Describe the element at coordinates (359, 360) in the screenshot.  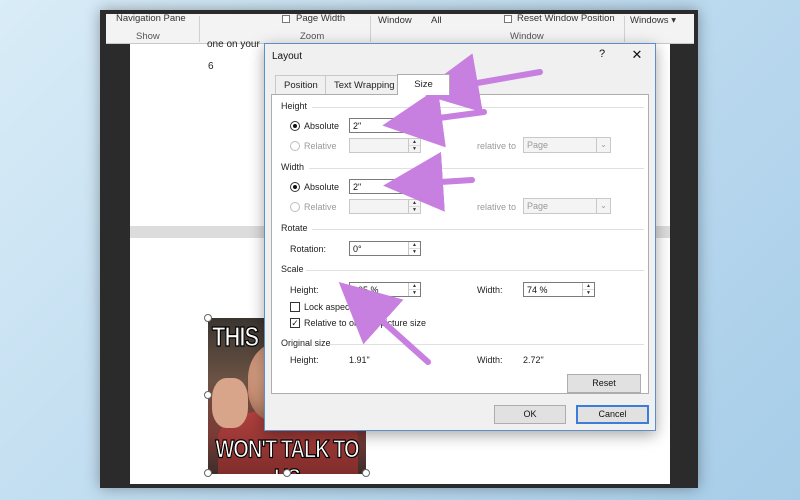
I see `original-height-value: 1.91"` at that location.